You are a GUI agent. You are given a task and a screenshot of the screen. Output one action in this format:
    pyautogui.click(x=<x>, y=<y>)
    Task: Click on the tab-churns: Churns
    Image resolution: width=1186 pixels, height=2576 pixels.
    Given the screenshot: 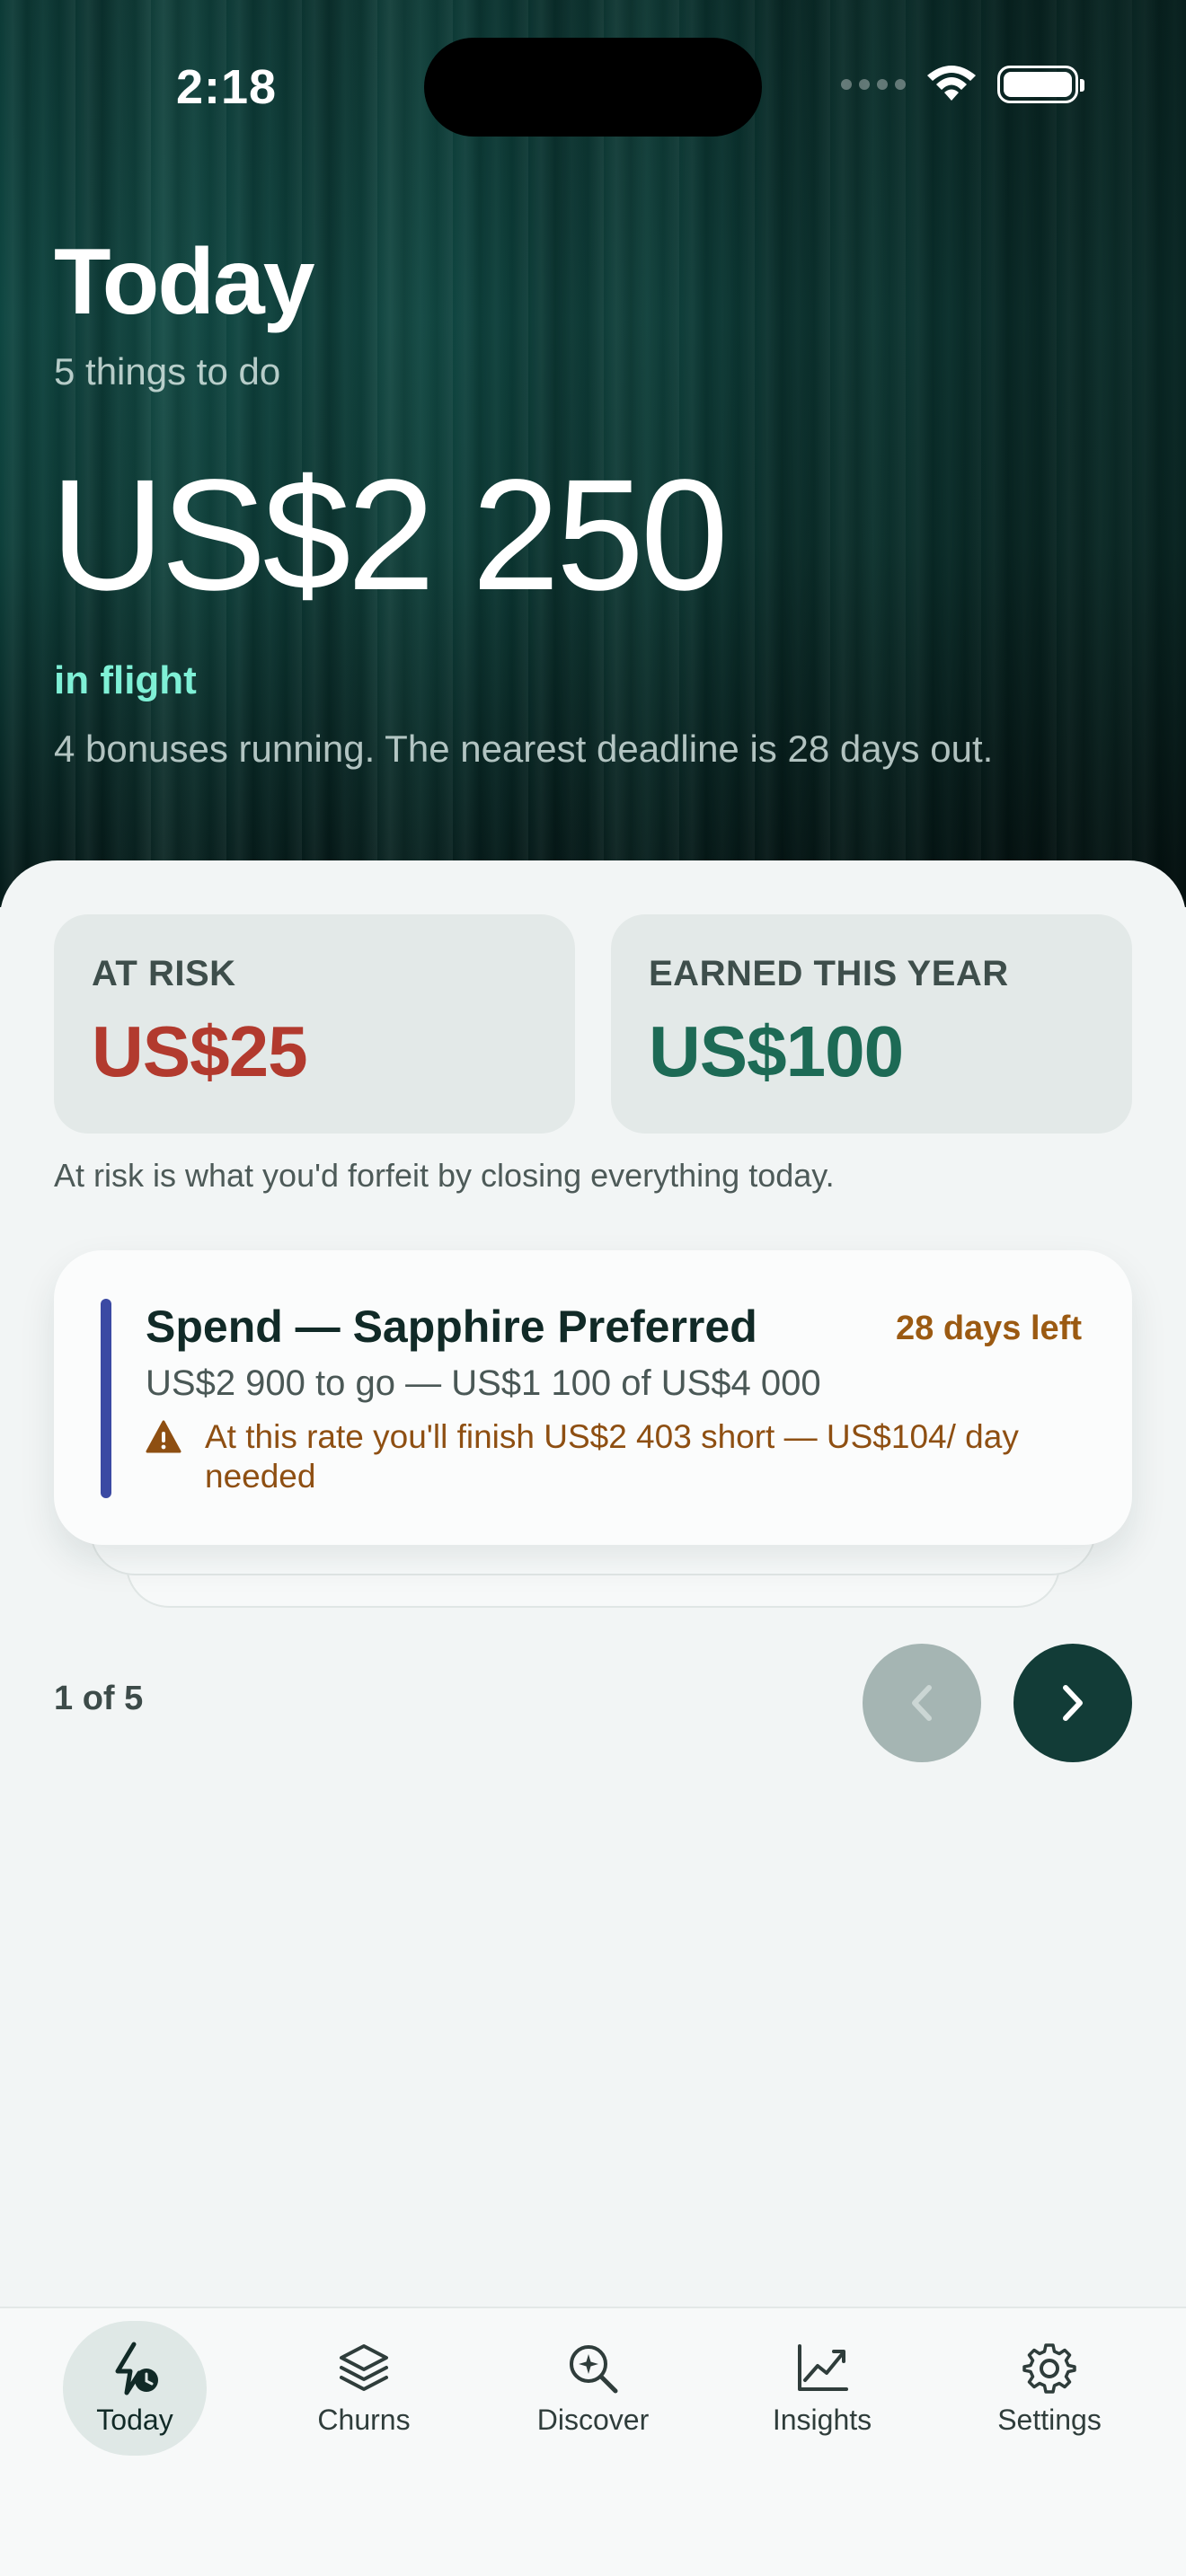 What is the action you would take?
    pyautogui.click(x=364, y=2388)
    